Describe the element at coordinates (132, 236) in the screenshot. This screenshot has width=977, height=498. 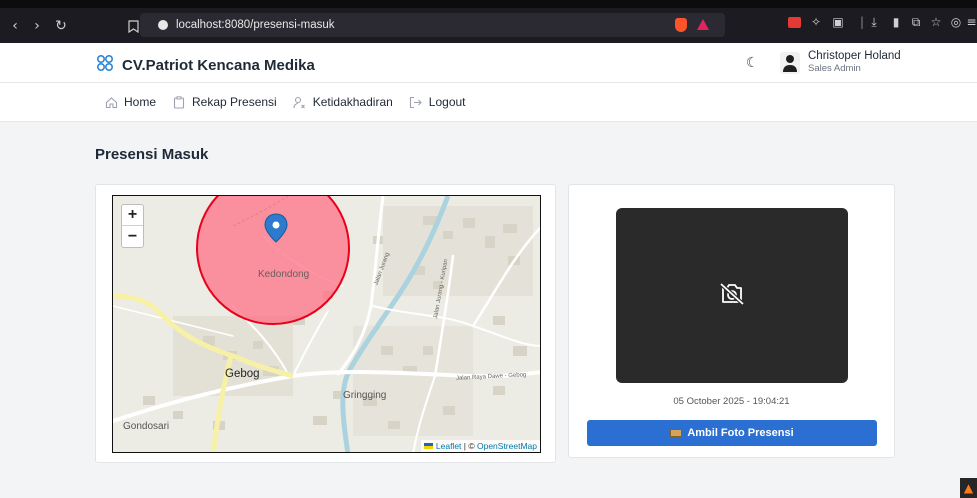
I see `zoom-out-button: −` at that location.